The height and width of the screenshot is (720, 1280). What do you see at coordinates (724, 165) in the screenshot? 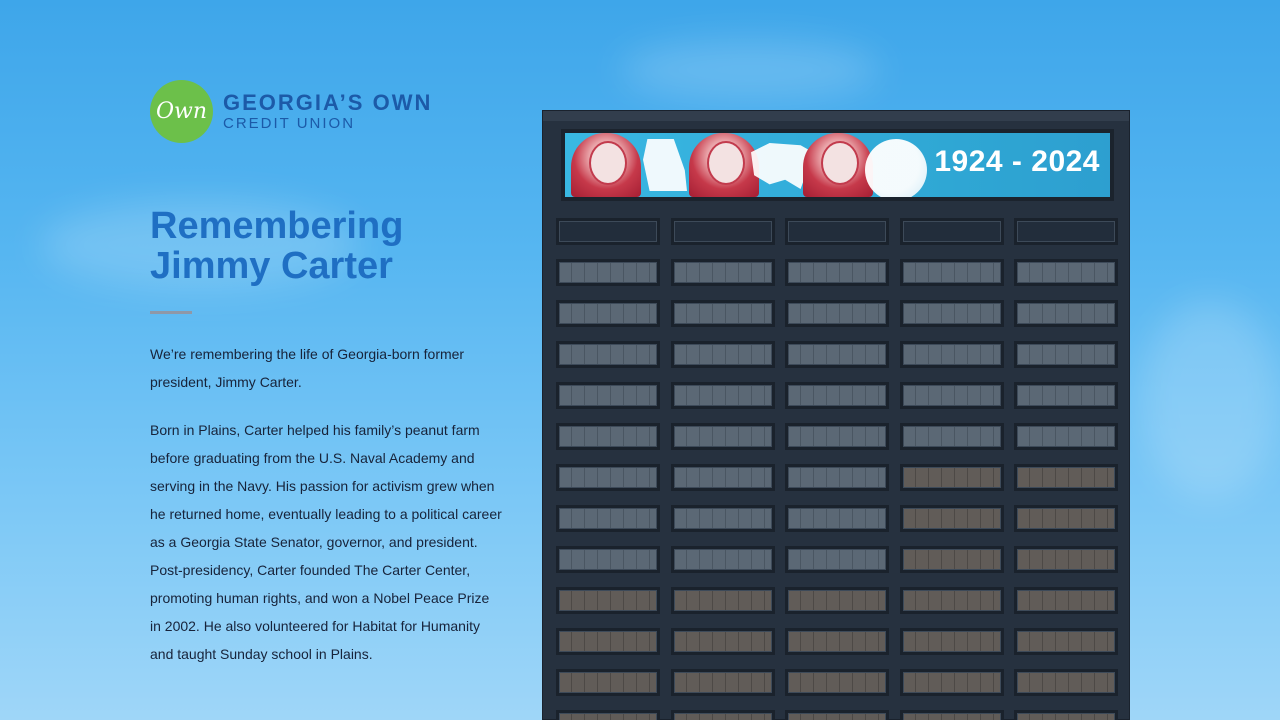
I see `carter-portrait-middle` at bounding box center [724, 165].